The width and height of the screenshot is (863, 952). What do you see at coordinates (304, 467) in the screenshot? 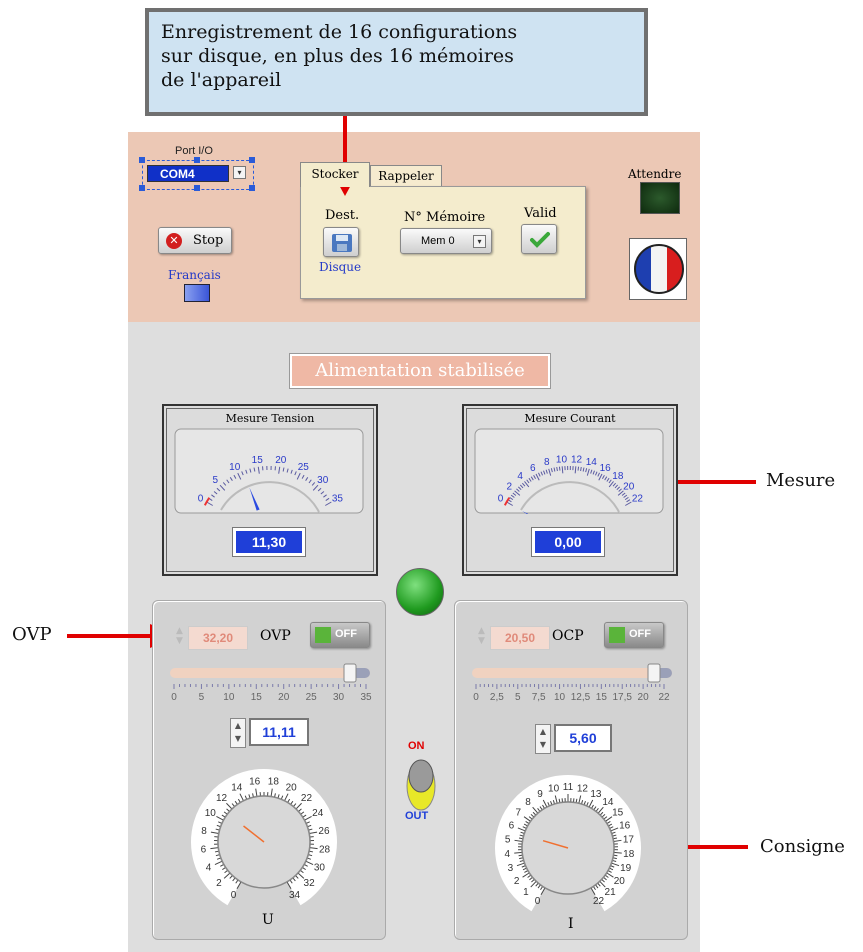
I see `gauge-tick-label: 25` at bounding box center [304, 467].